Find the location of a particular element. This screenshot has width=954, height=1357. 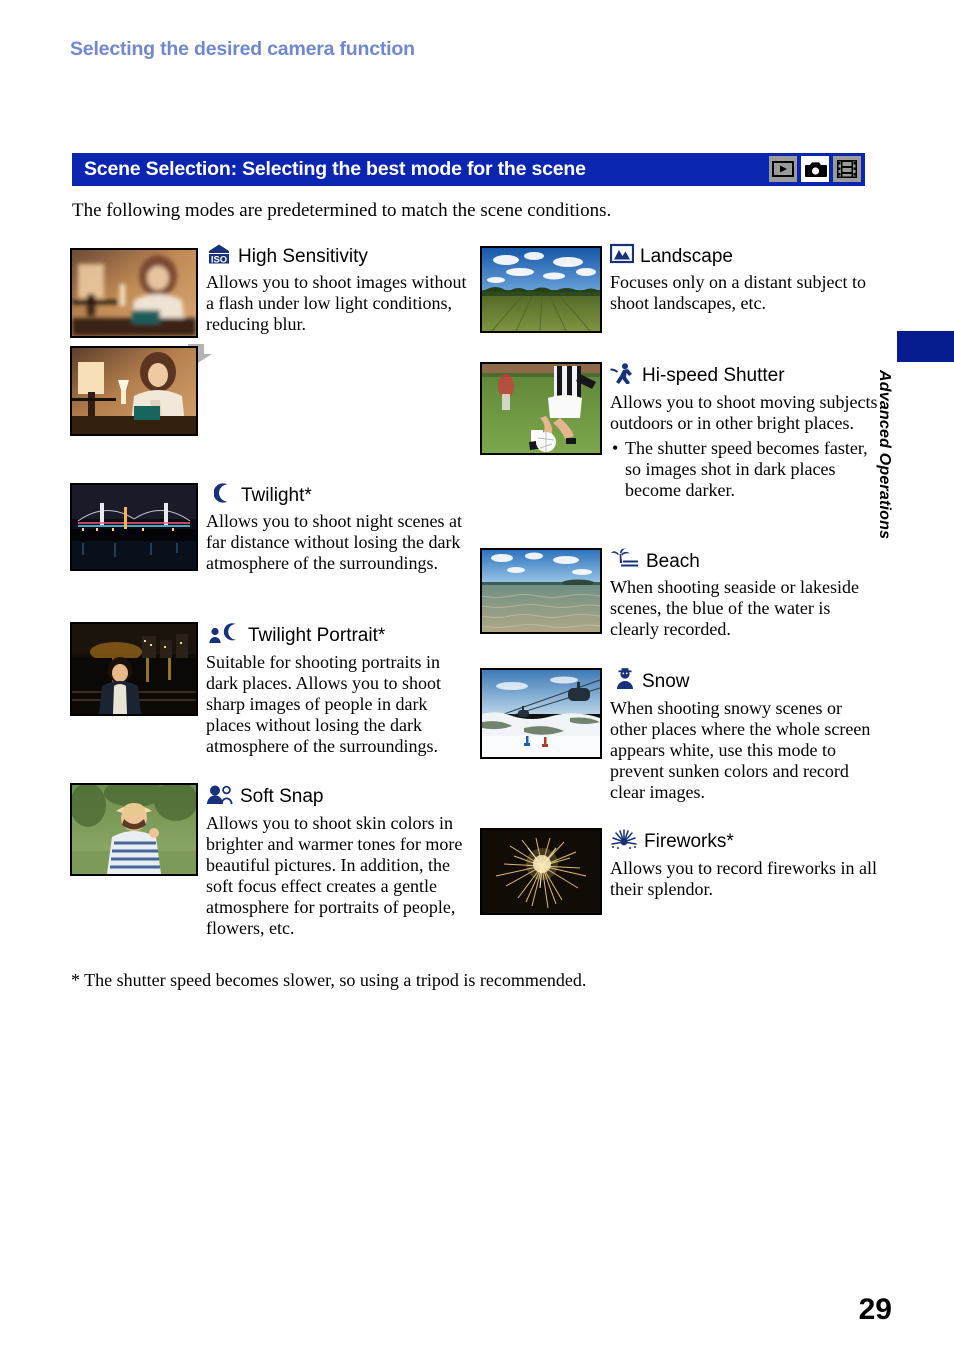

thumbnail-landscape is located at coordinates (541, 289).